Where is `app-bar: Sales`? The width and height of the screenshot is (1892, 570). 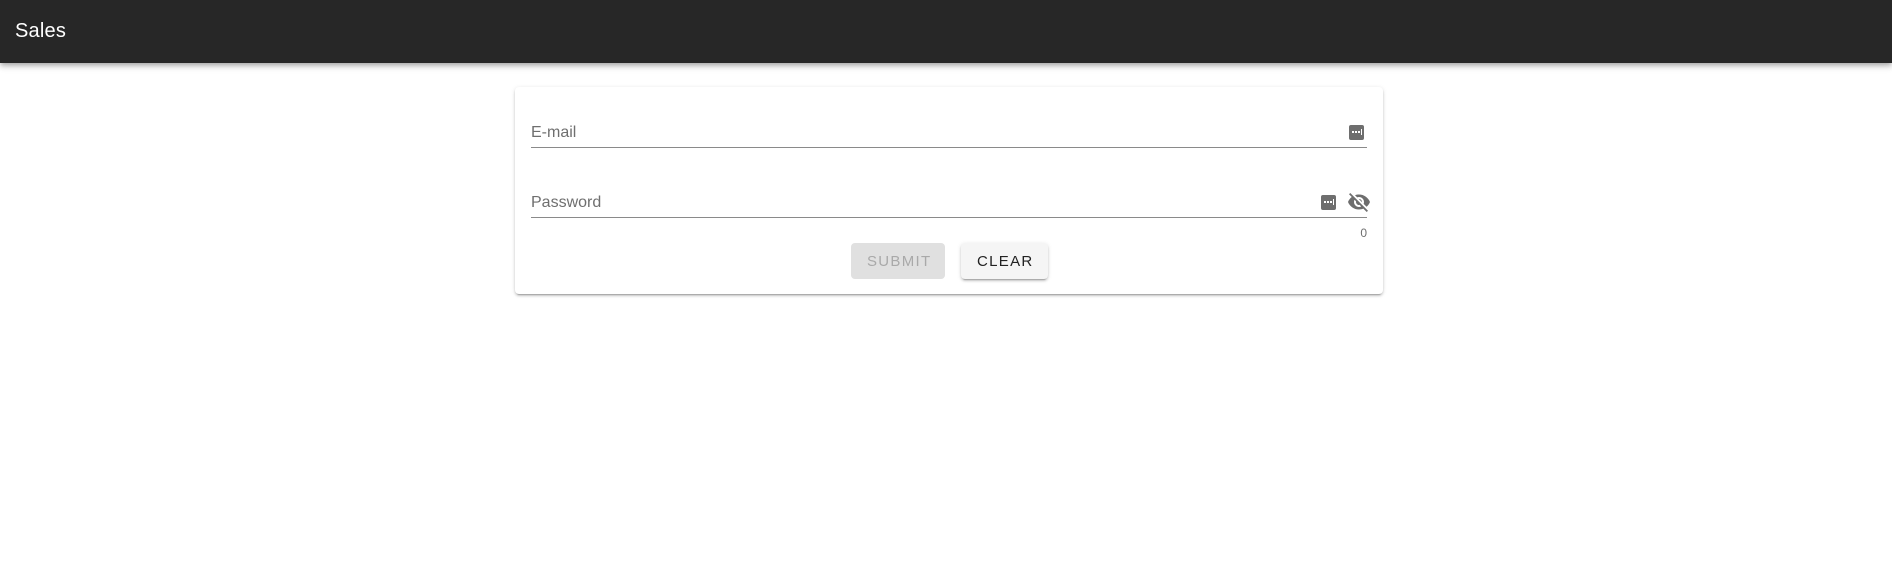
app-bar: Sales is located at coordinates (946, 31).